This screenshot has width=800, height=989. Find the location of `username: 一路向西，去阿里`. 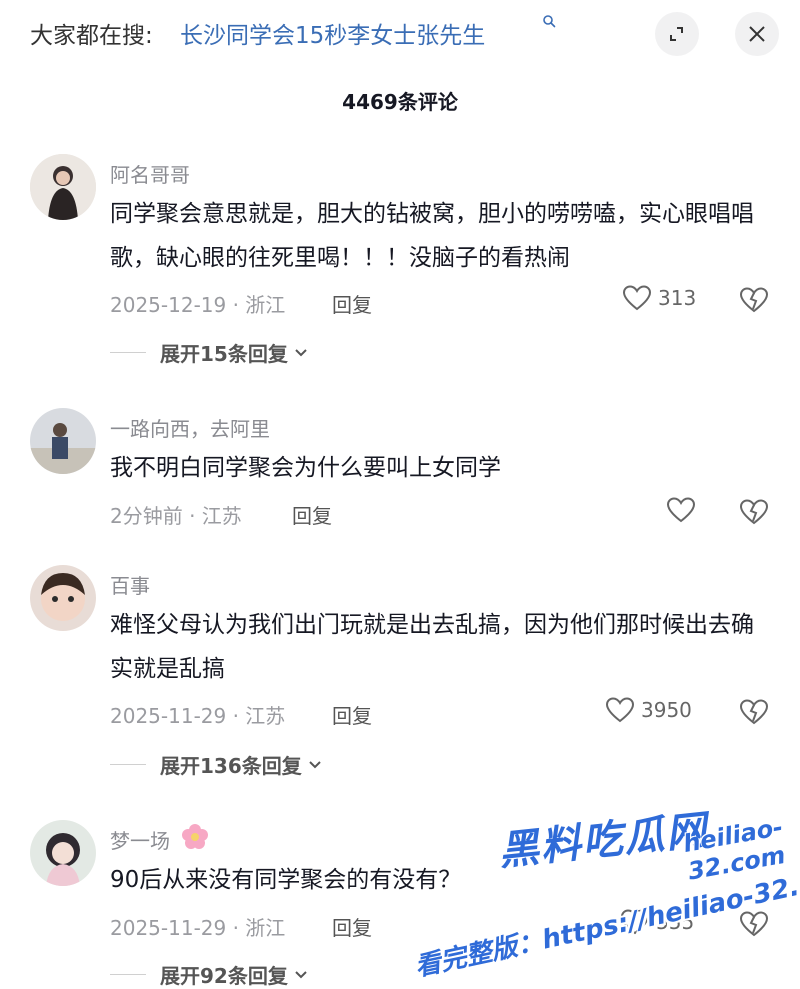

username: 一路向西，去阿里 is located at coordinates (190, 427).